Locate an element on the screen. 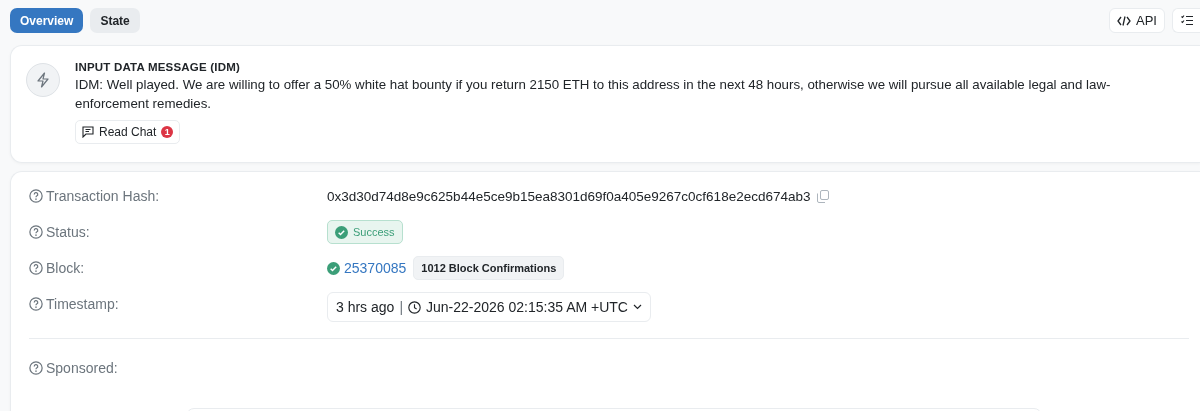 This screenshot has width=1200, height=411. unread-count-badge: 1 is located at coordinates (167, 132).